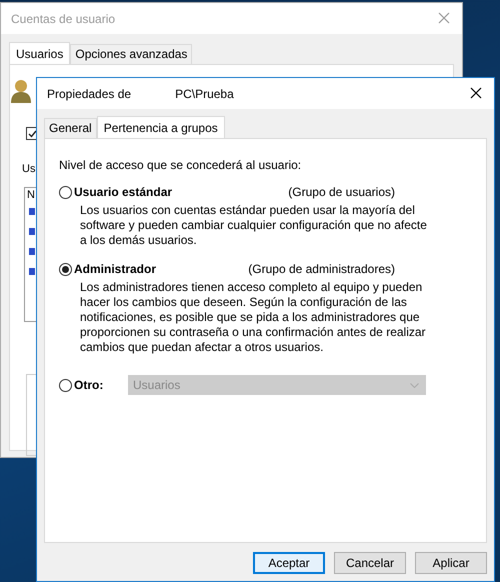  I want to click on tab: General, so click(70, 128).